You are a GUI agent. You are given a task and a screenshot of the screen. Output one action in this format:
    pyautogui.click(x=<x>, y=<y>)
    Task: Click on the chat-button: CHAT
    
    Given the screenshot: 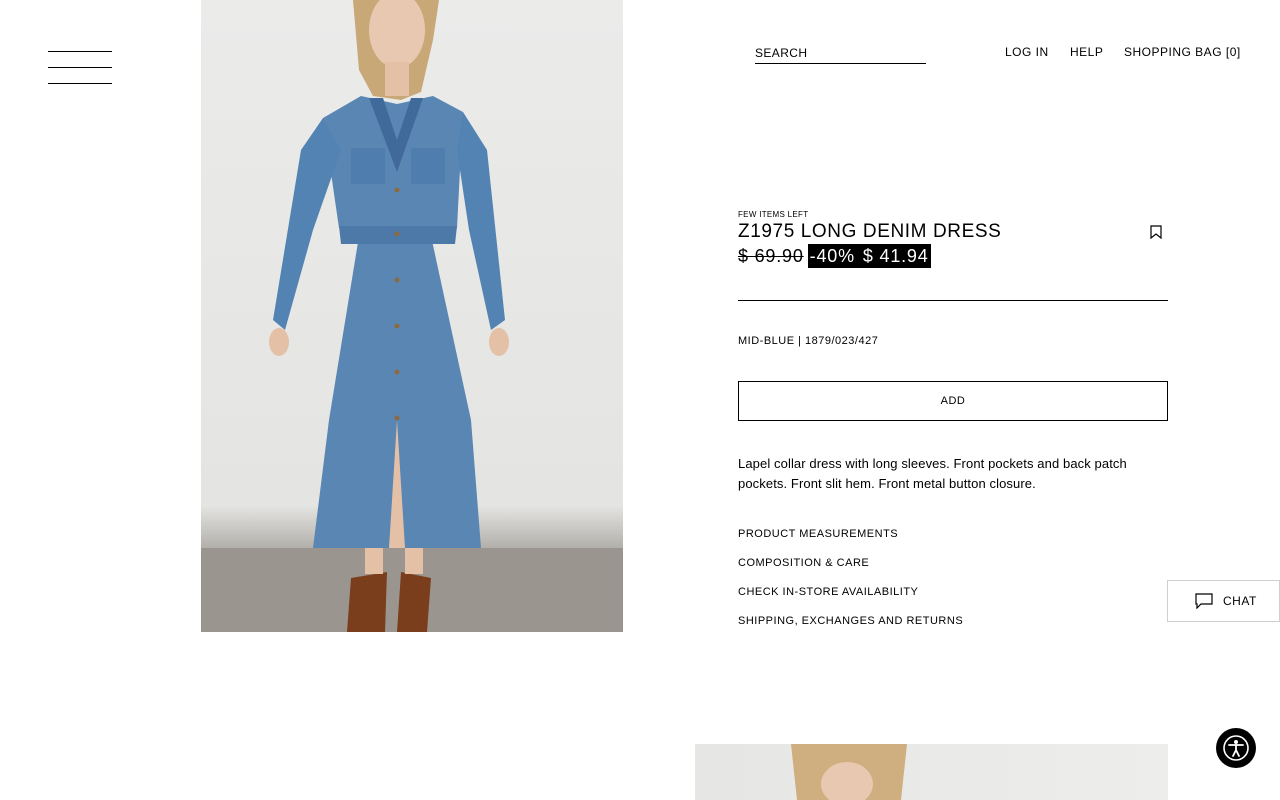 What is the action you would take?
    pyautogui.click(x=1223, y=601)
    